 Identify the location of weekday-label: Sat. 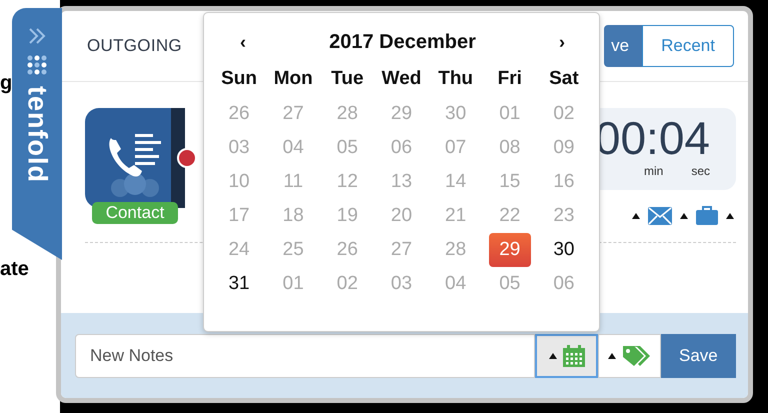
(564, 79).